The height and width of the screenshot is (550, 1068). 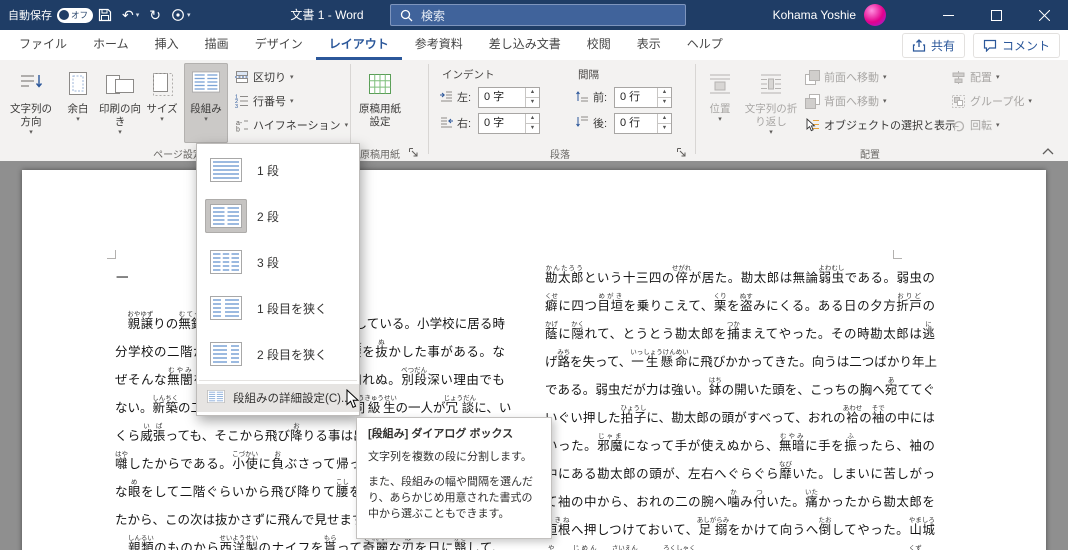 I want to click on spacing-before-stepper: ▲ ▼, so click(x=664, y=97).